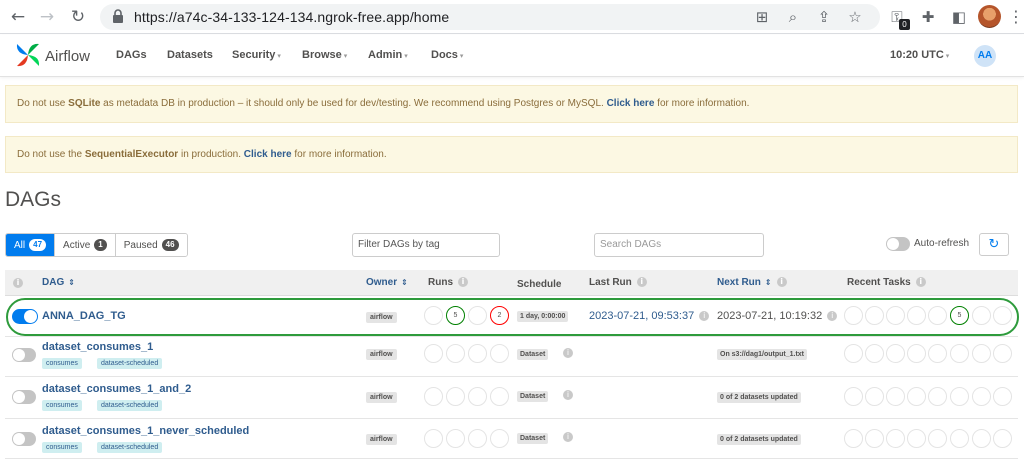 This screenshot has width=1024, height=459. What do you see at coordinates (256, 55) in the screenshot?
I see `nav-security: Security ▾` at bounding box center [256, 55].